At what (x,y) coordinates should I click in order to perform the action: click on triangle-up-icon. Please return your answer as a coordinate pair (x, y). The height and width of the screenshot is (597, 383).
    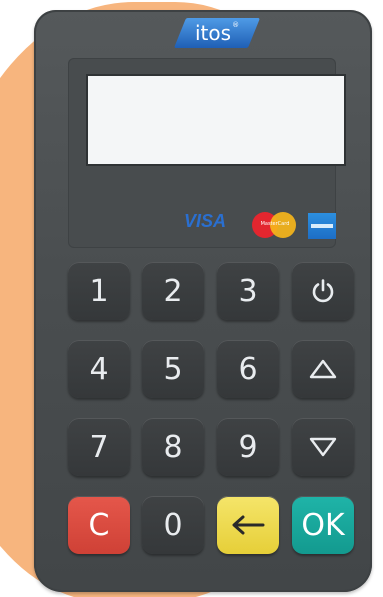
    Looking at the image, I should click on (323, 369).